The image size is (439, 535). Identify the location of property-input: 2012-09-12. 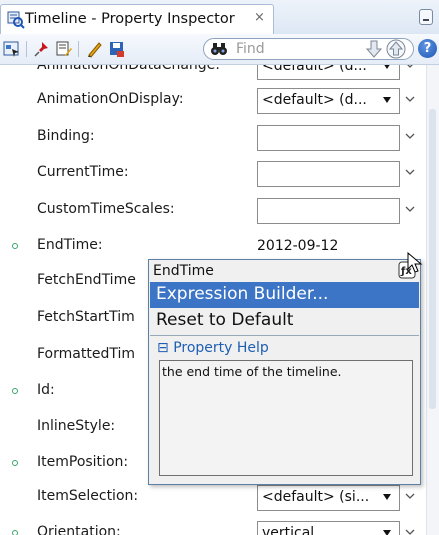
(328, 247).